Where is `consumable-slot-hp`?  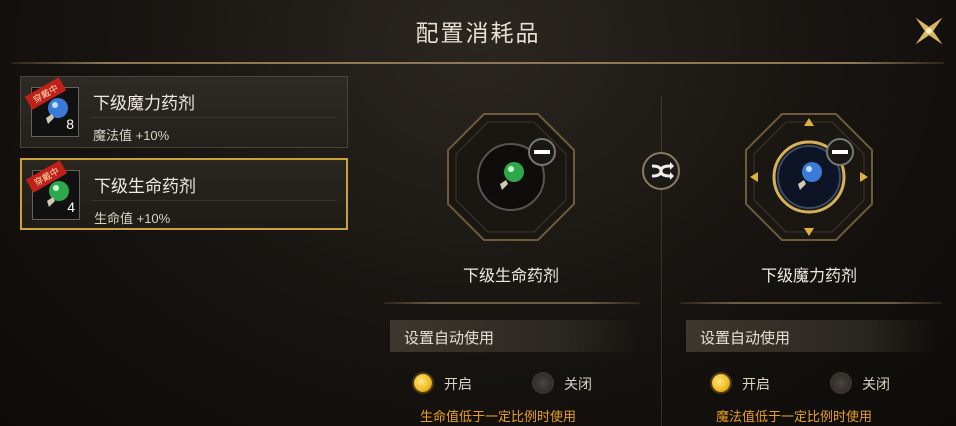 consumable-slot-hp is located at coordinates (511, 177).